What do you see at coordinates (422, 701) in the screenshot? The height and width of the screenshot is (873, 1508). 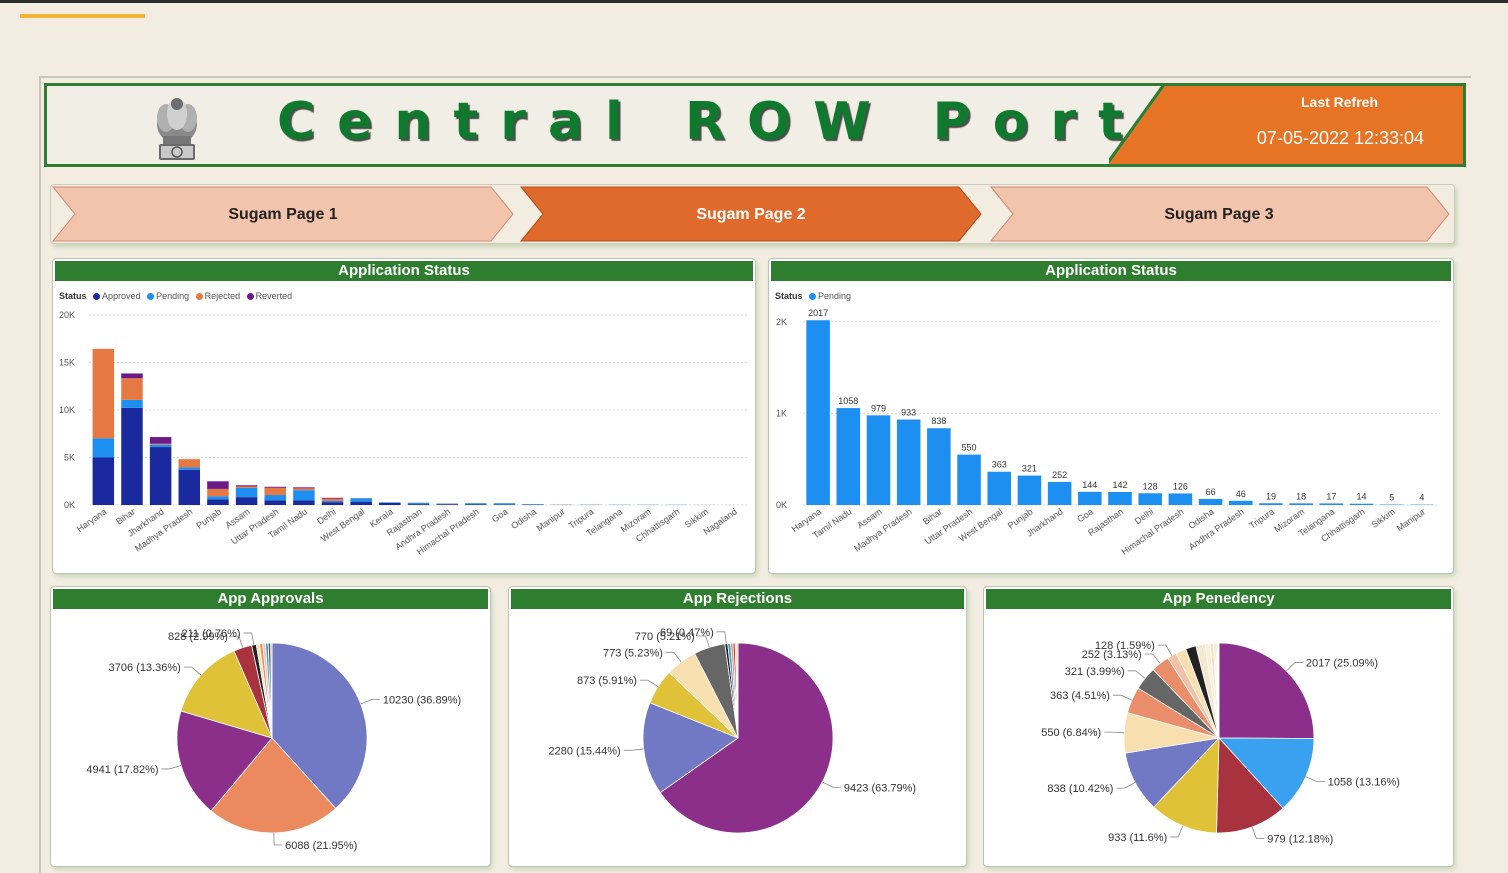 I see `pie-data-label: 10230 (36.89%)` at bounding box center [422, 701].